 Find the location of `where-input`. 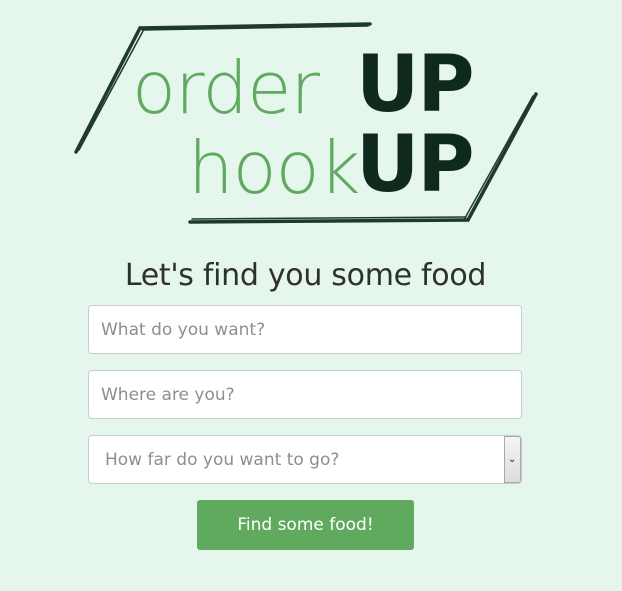

where-input is located at coordinates (305, 394).